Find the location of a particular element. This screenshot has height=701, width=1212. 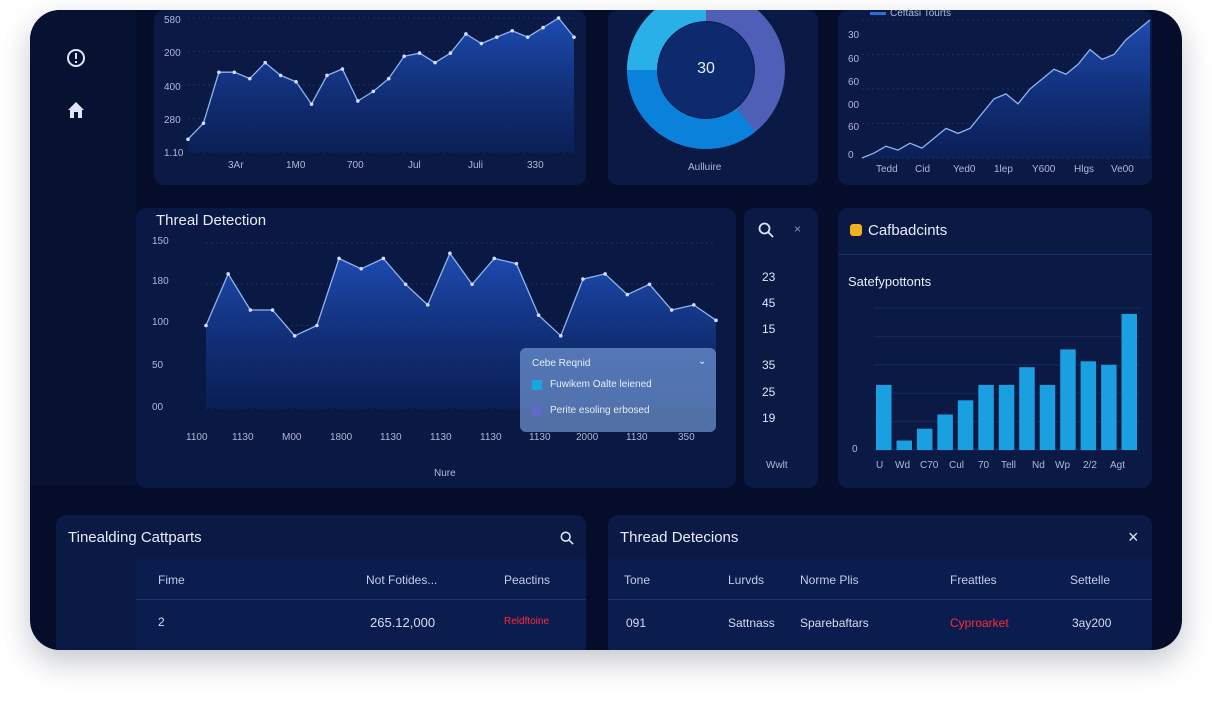

panel-title: Tinealding Cattparts is located at coordinates (135, 537).